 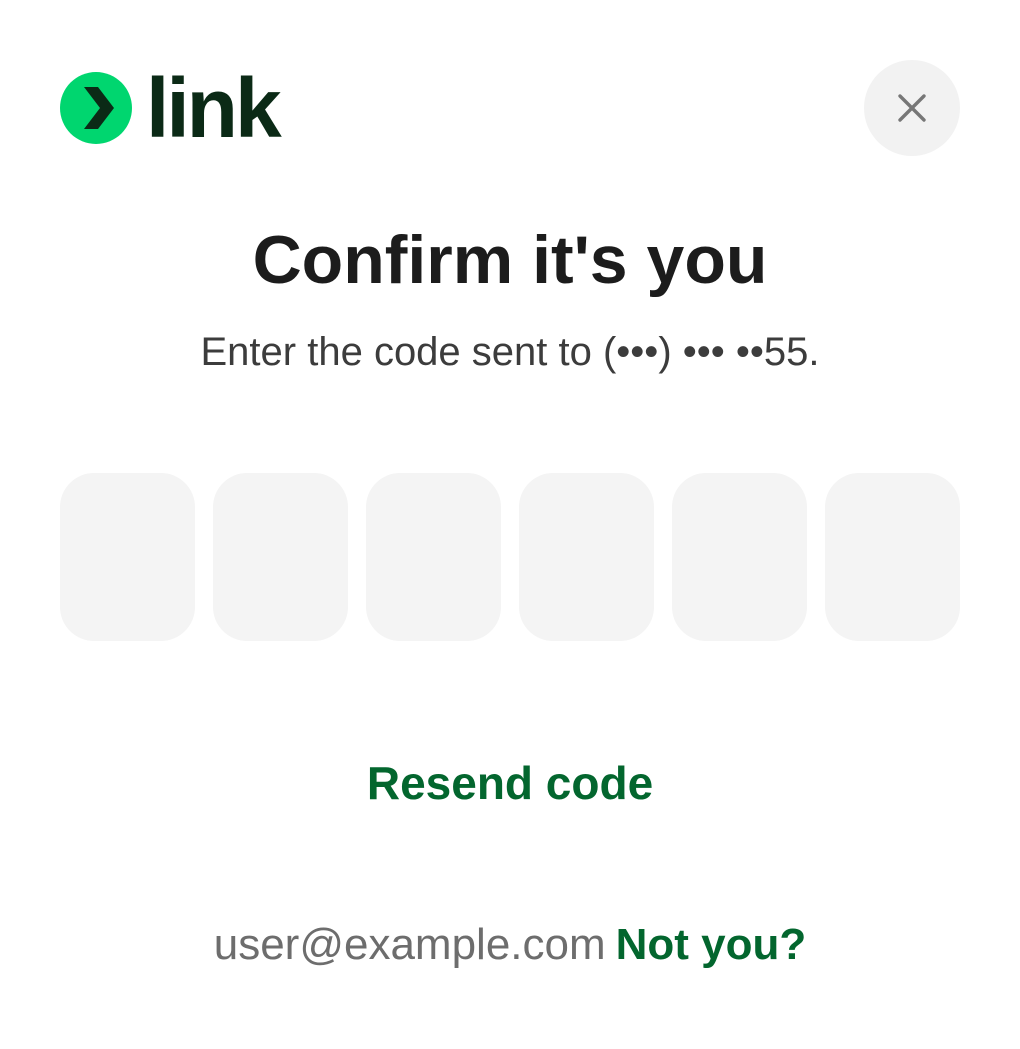 What do you see at coordinates (510, 352) in the screenshot?
I see `code-sent-message: Enter the code sent to (•••) ••• ••55.` at bounding box center [510, 352].